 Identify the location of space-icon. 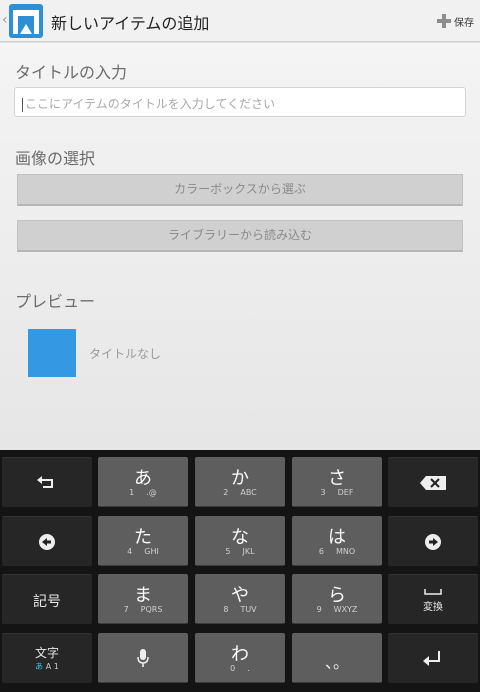
(433, 592).